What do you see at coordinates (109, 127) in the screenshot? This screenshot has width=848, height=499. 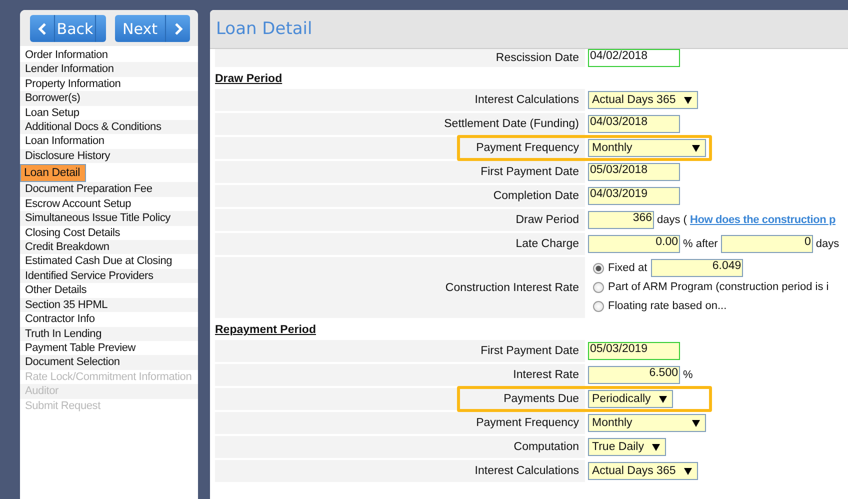 I see `sidebar-item: Additional Docs & Conditions` at bounding box center [109, 127].